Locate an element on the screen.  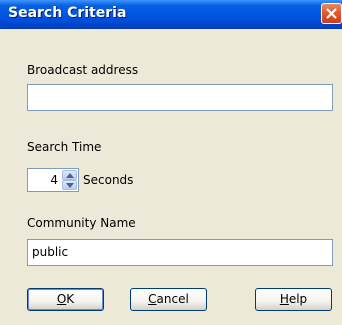
community-name-input: public is located at coordinates (180, 252).